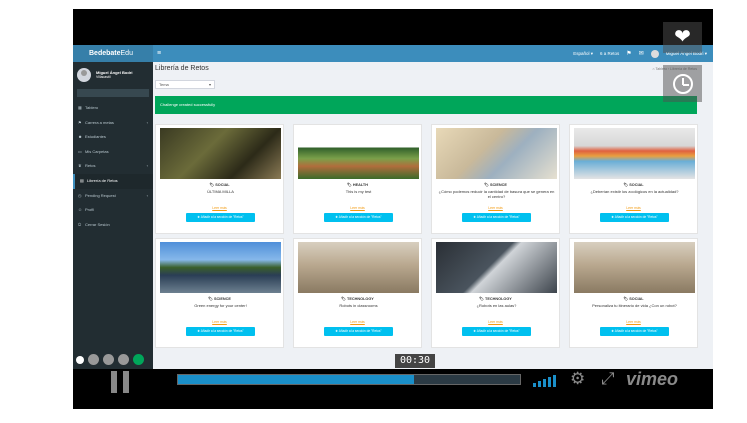 The width and height of the screenshot is (747, 423). What do you see at coordinates (358, 191) in the screenshot?
I see `challenge-title: This is my test` at bounding box center [358, 191].